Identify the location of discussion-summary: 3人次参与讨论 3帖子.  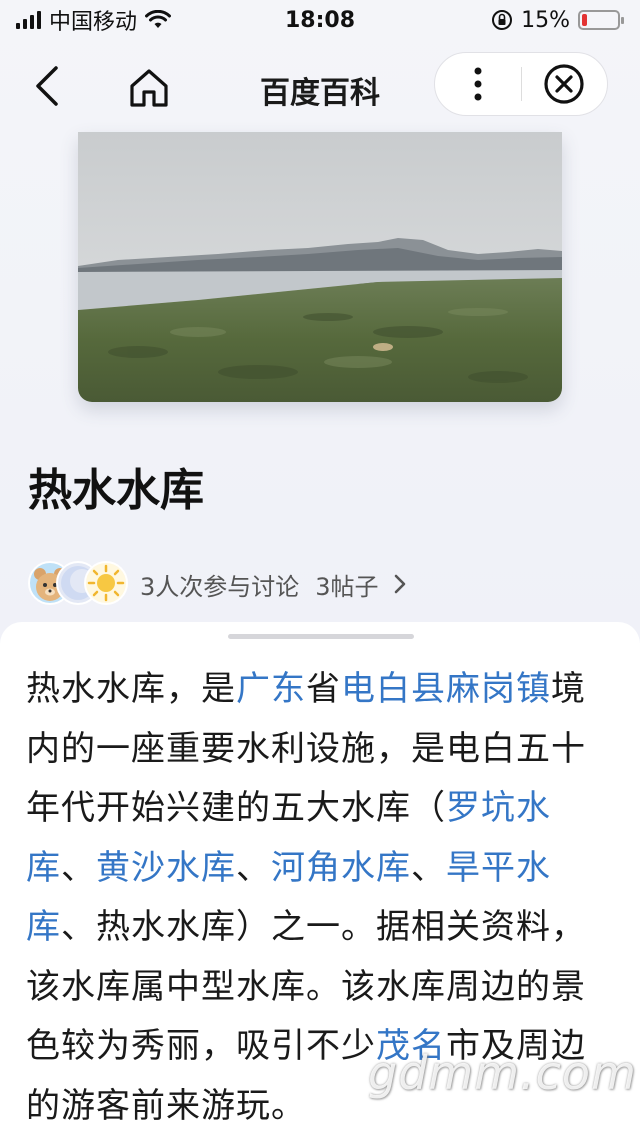
(259, 584).